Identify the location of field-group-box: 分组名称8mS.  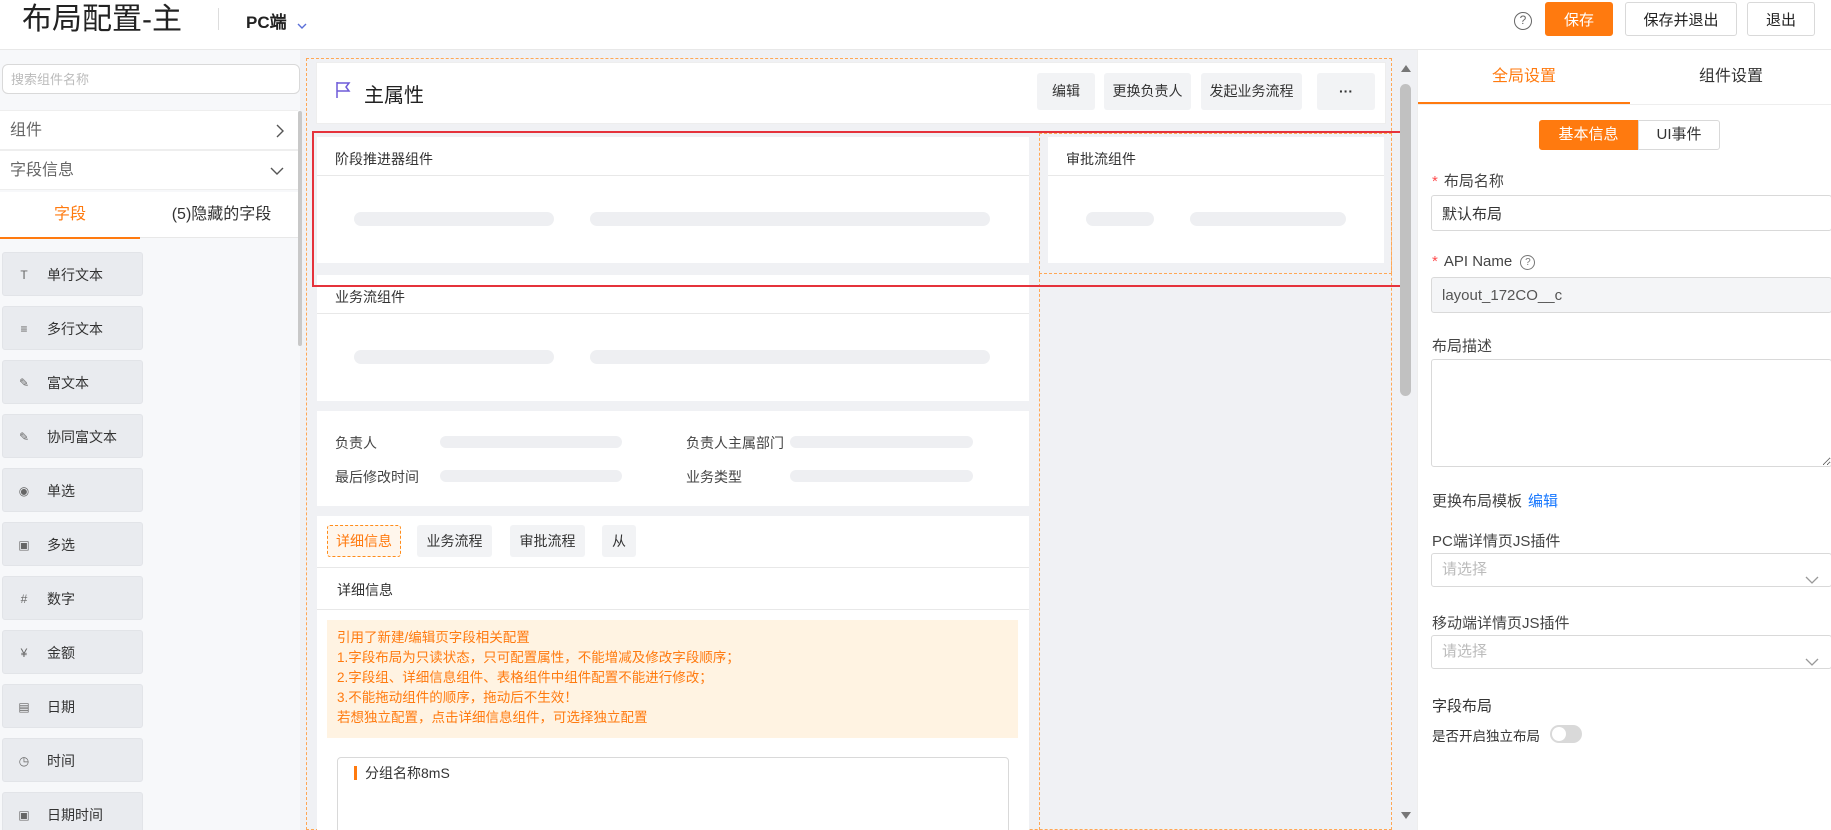
(673, 793).